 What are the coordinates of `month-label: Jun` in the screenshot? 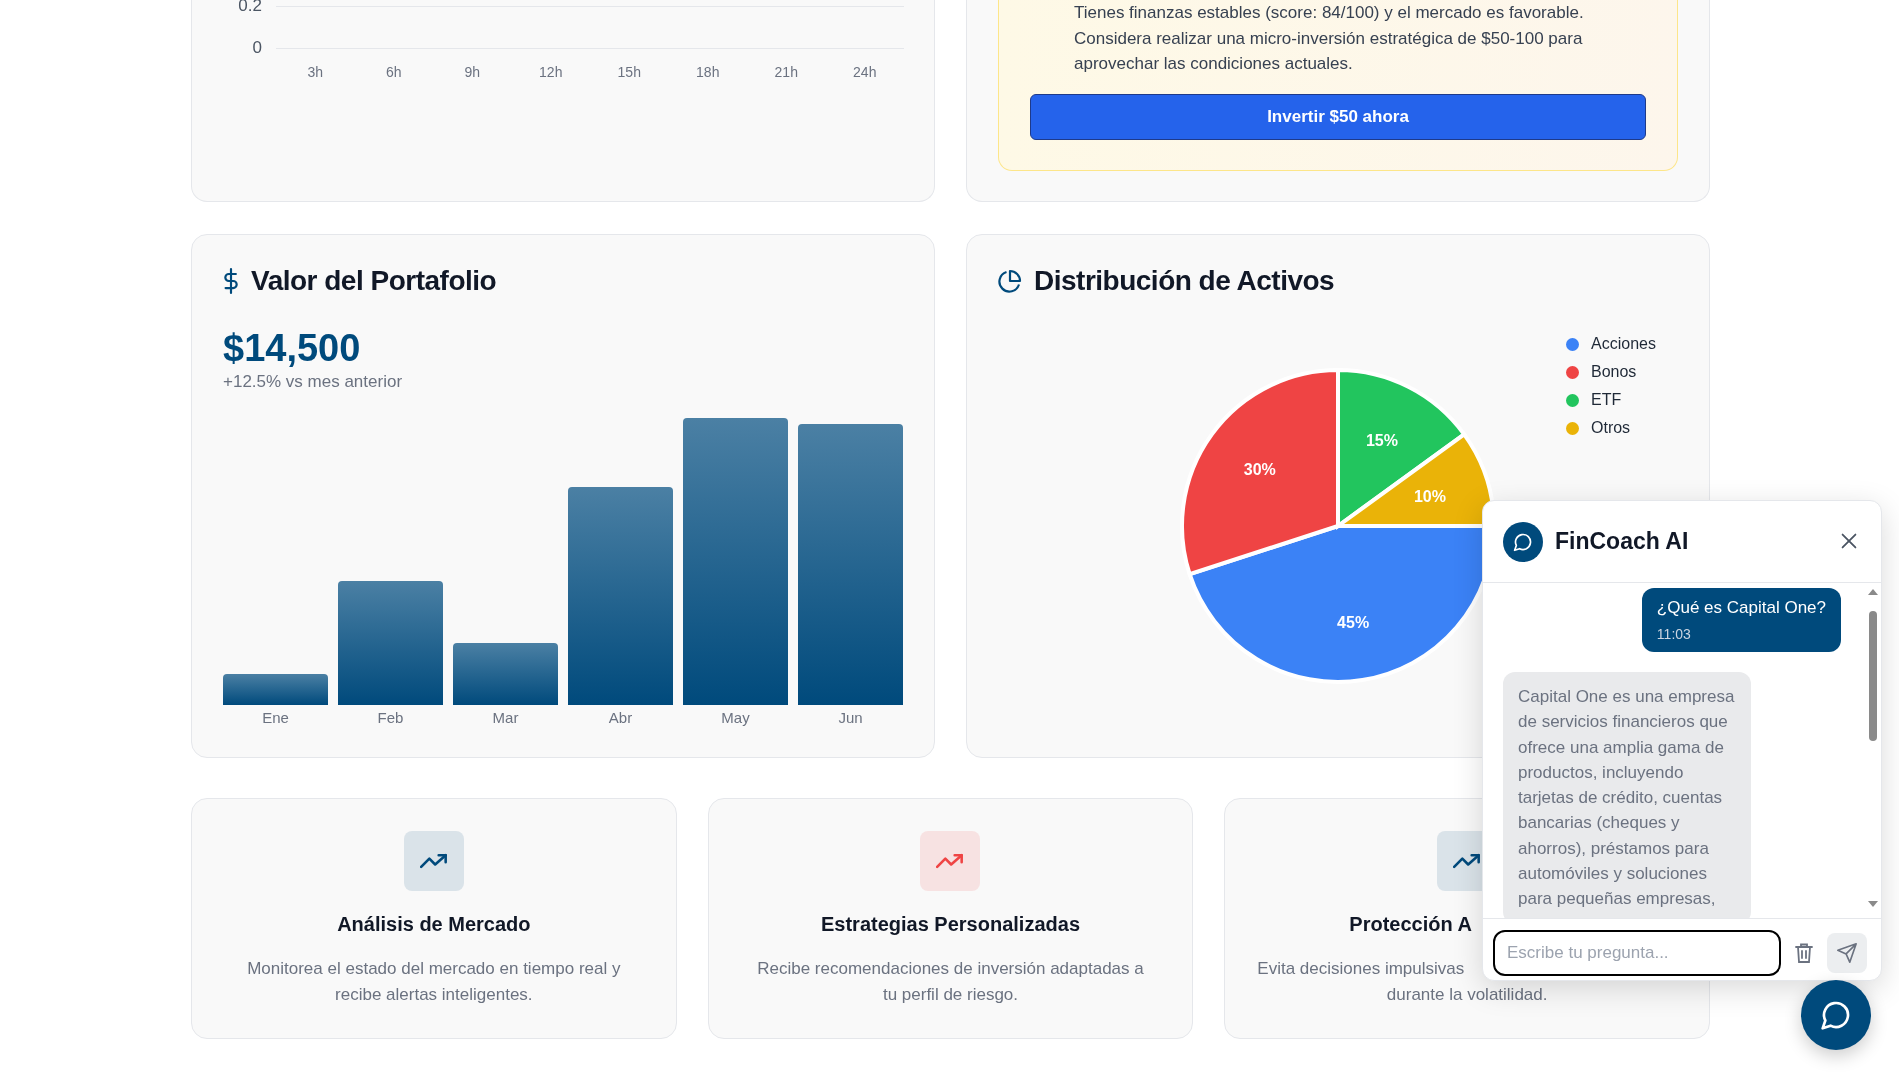 It's located at (850, 717).